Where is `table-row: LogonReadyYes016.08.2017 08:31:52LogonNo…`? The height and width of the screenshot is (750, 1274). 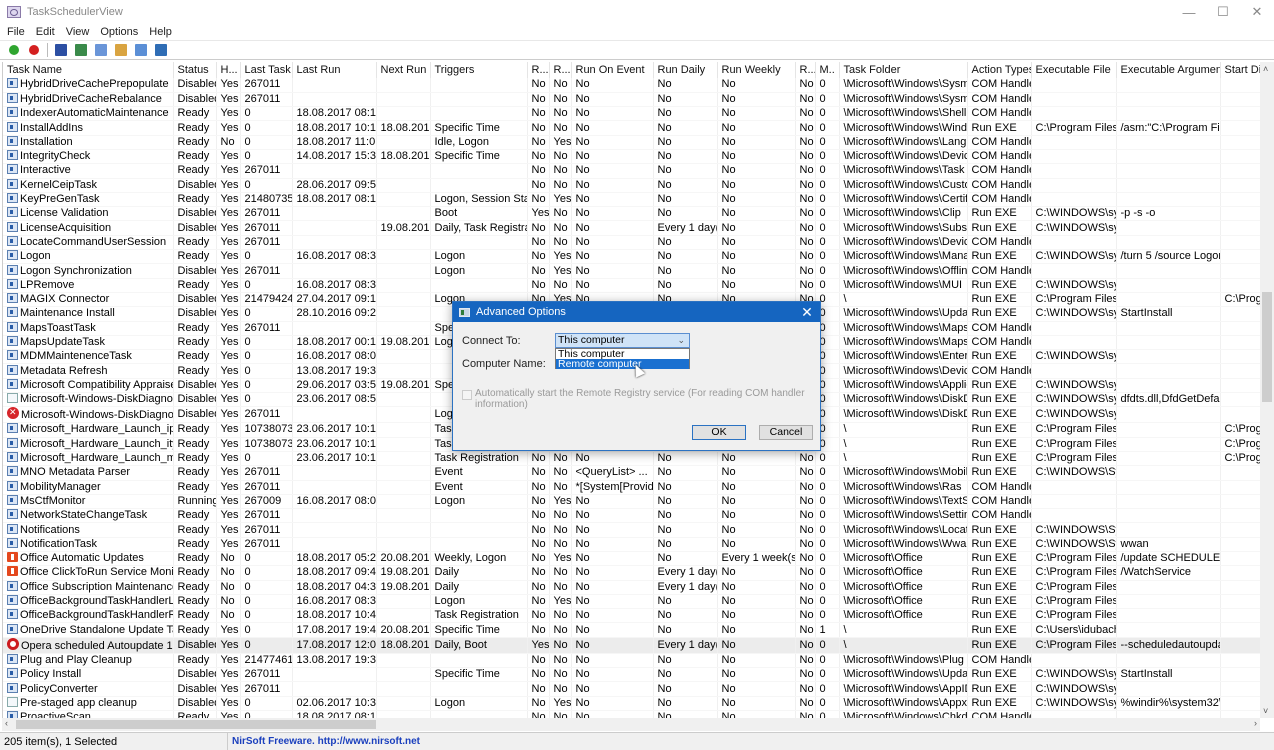 table-row: LogonReadyYes016.08.2017 08:31:52LogonNo… is located at coordinates (631, 257).